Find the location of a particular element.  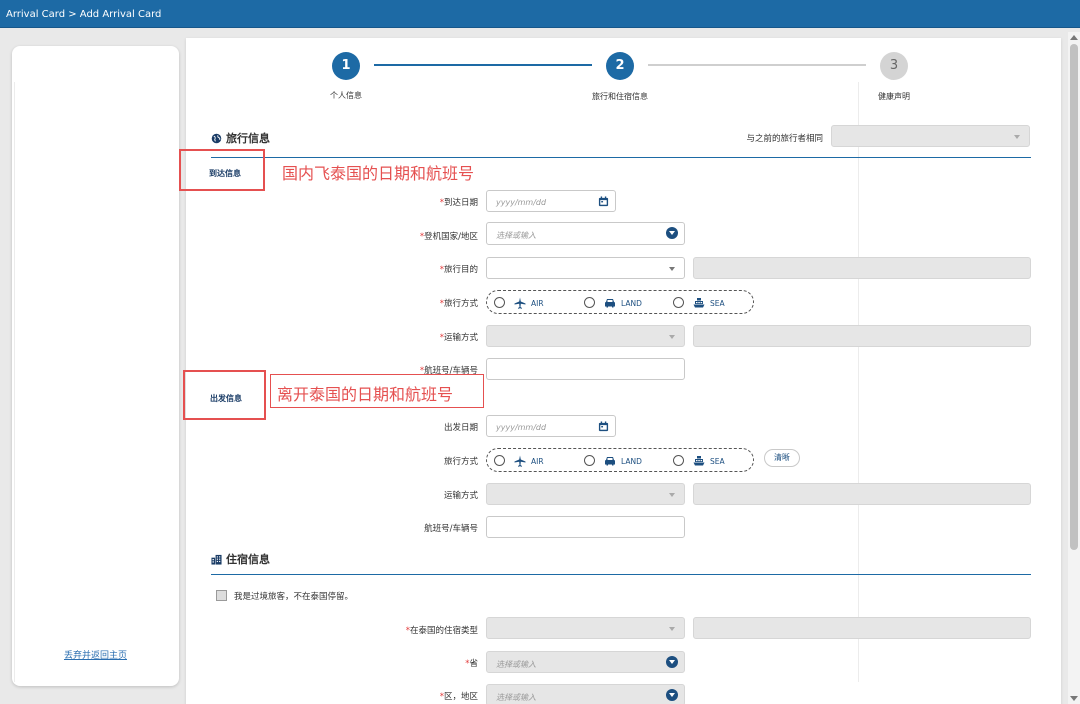

arrival-transport-label: *运输方式 is located at coordinates (458, 338).